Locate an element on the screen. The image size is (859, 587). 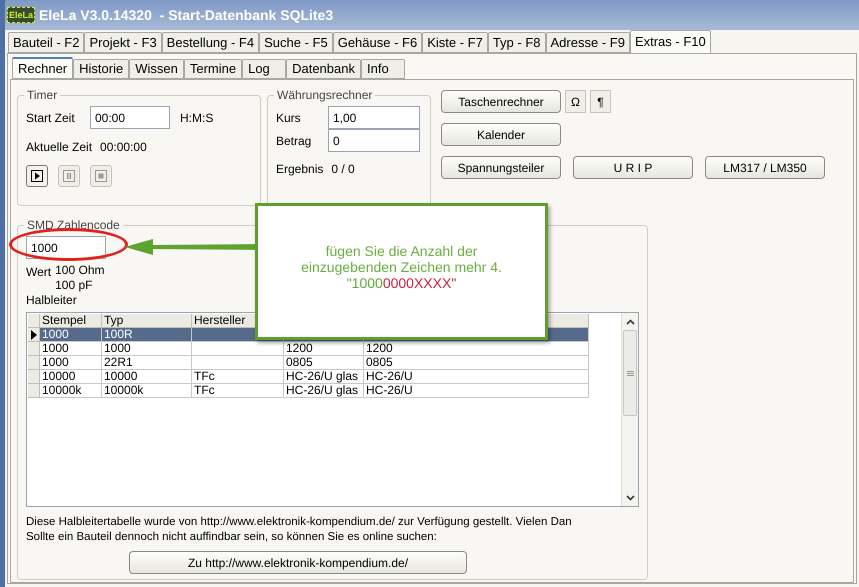
symbol-button: Ω is located at coordinates (575, 101).